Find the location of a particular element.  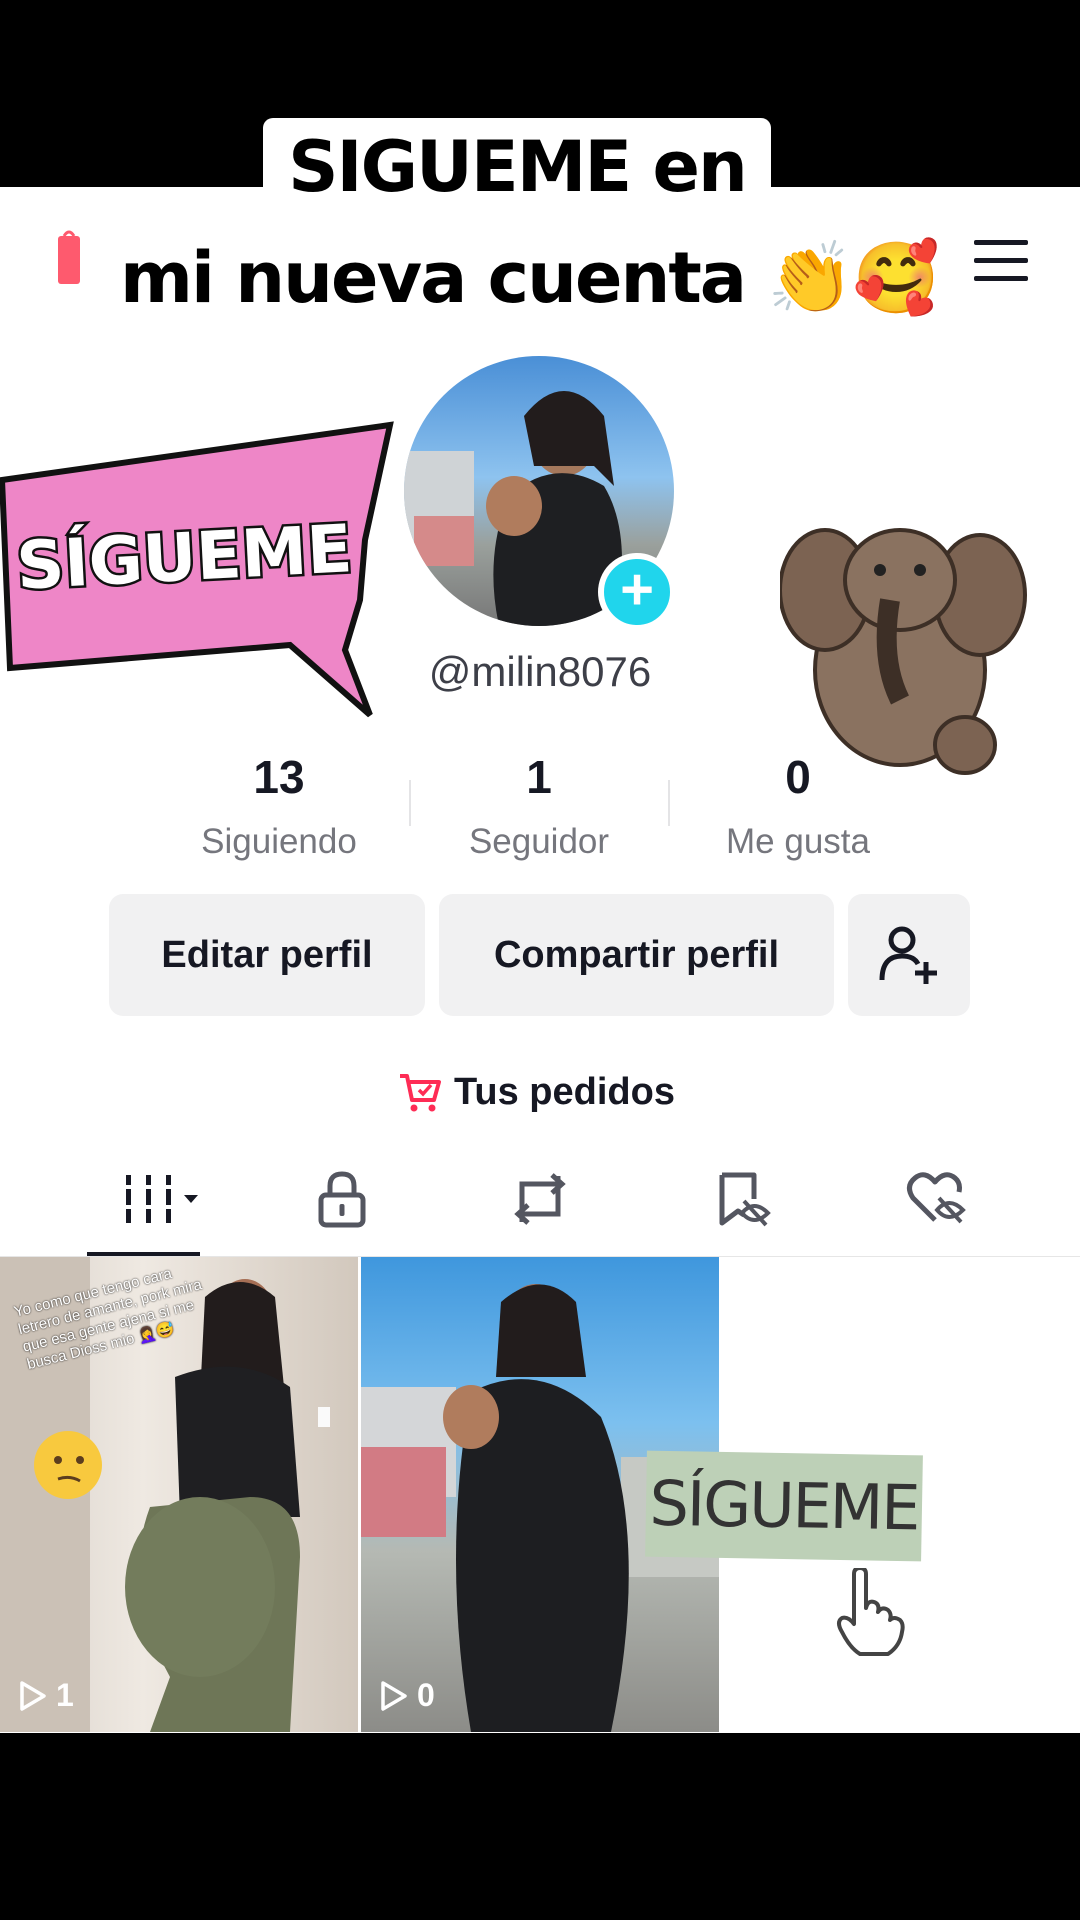

add-friends-button is located at coordinates (909, 955).